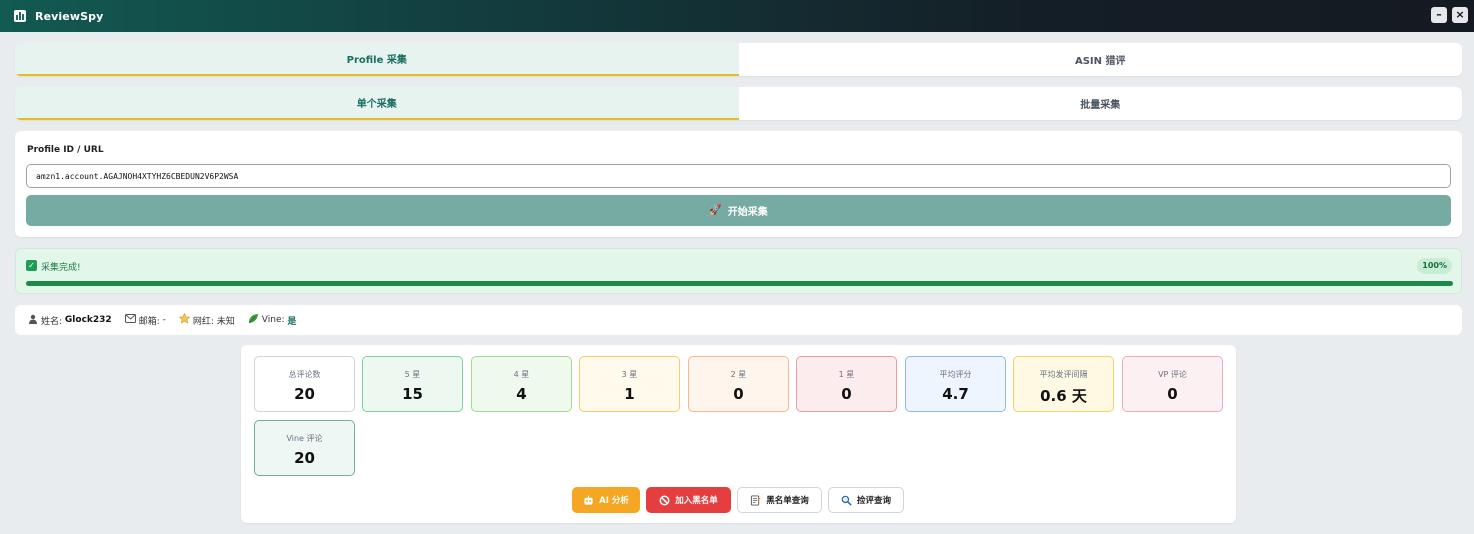  I want to click on stat-2-star: 2 星 0, so click(738, 384).